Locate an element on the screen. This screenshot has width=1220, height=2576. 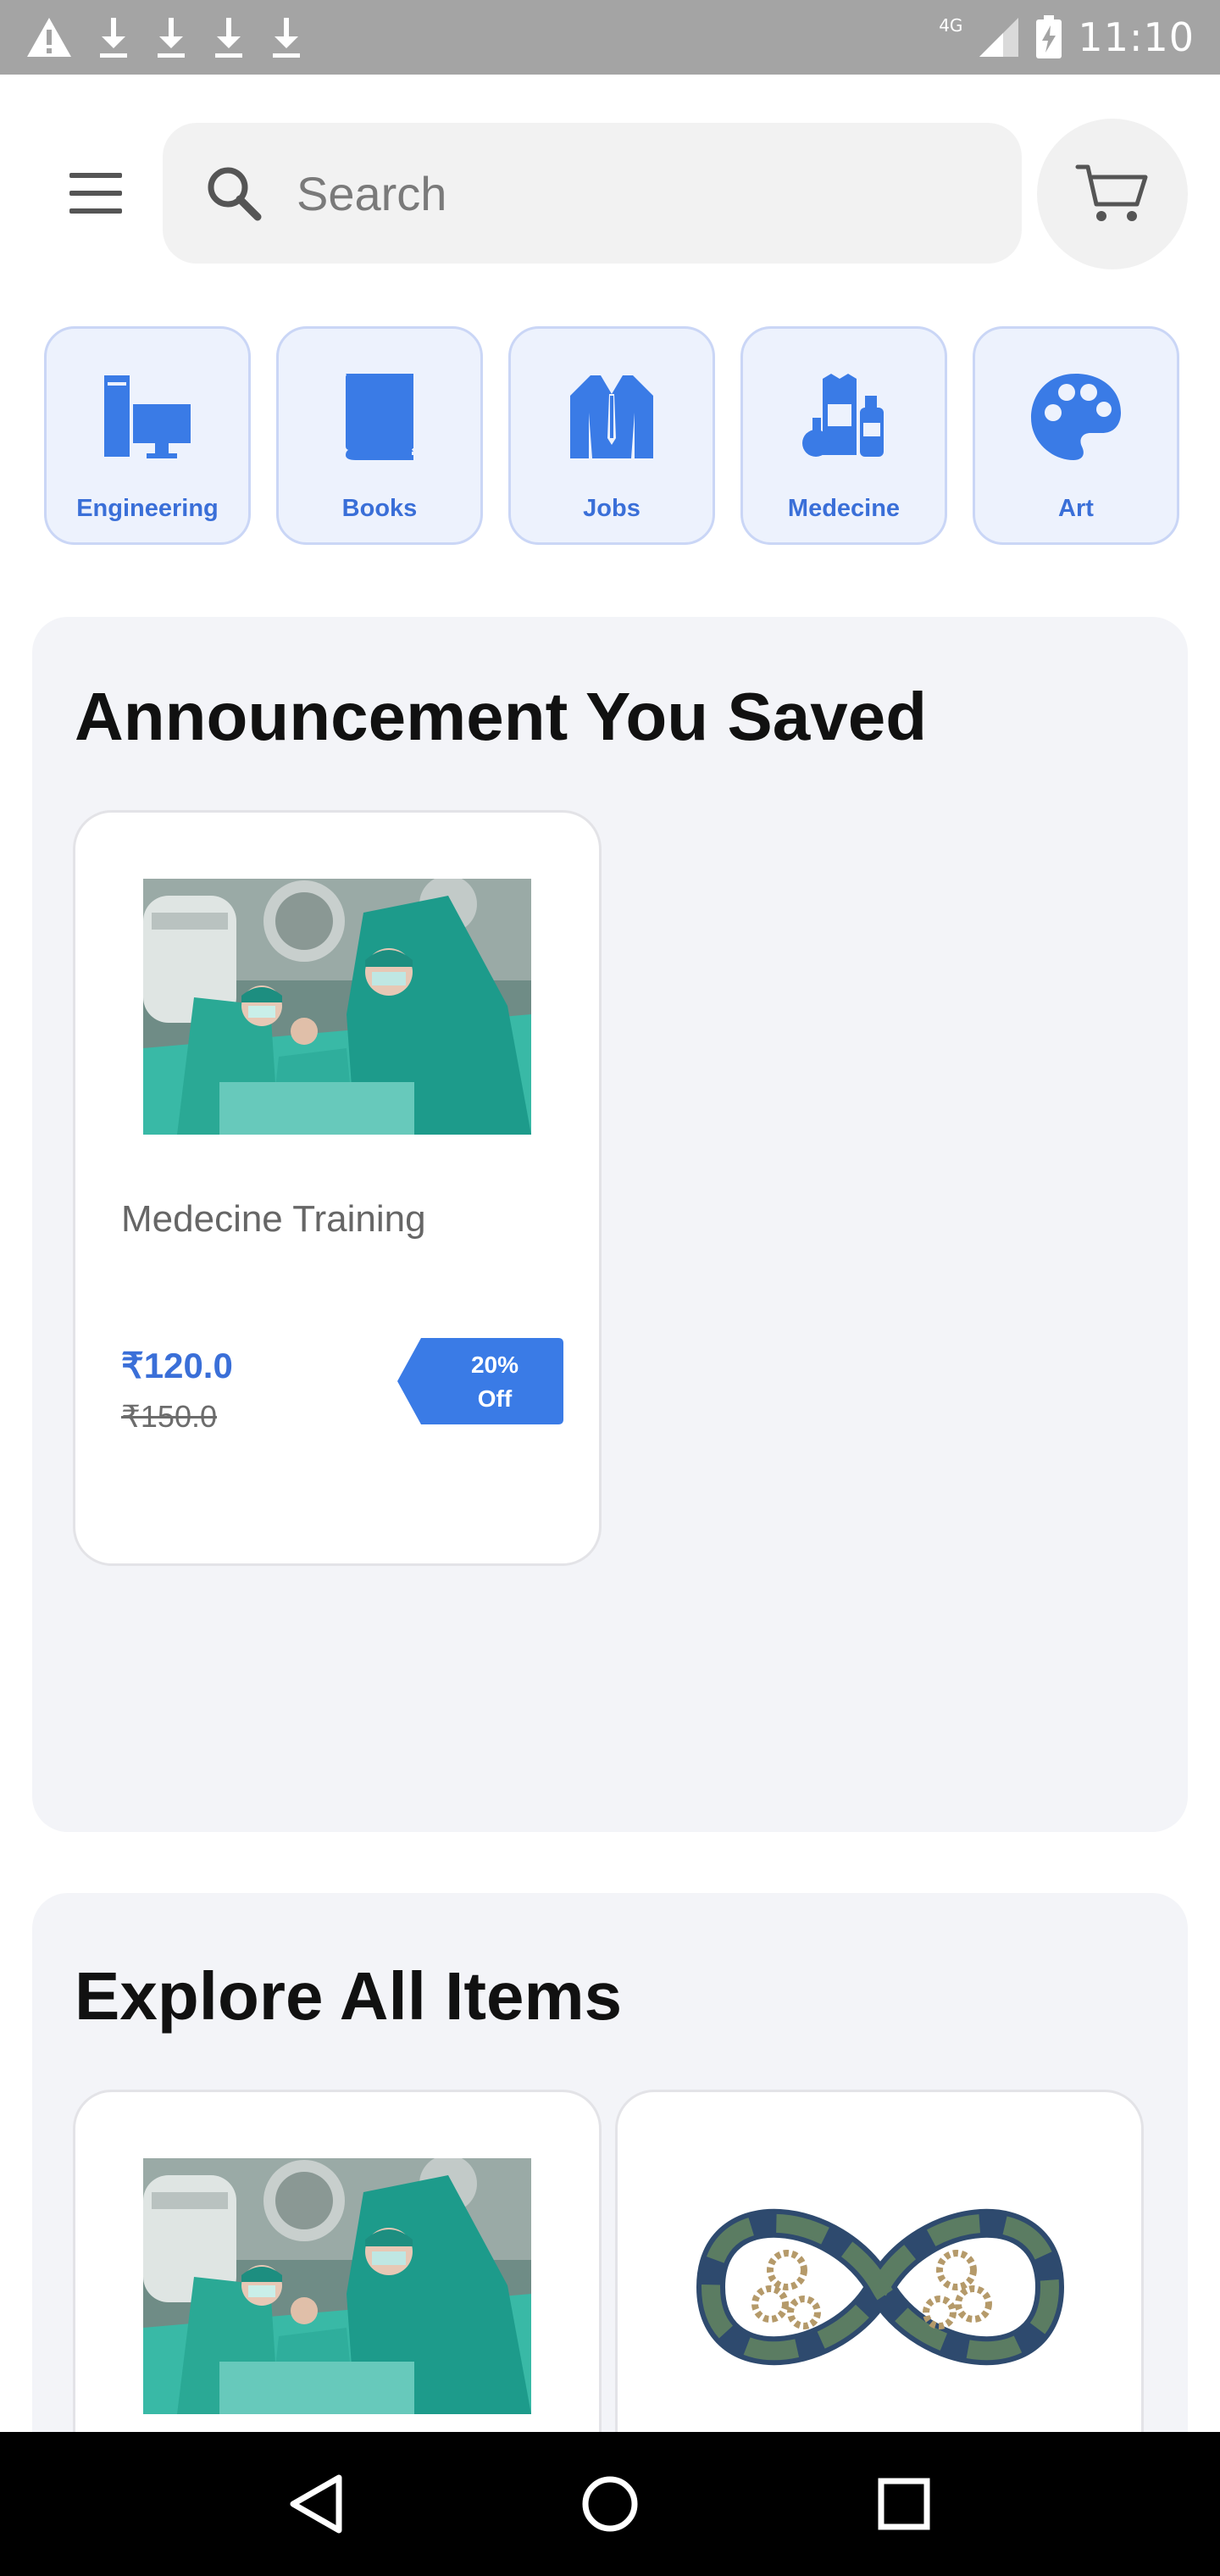
recents-button is located at coordinates (904, 2504).